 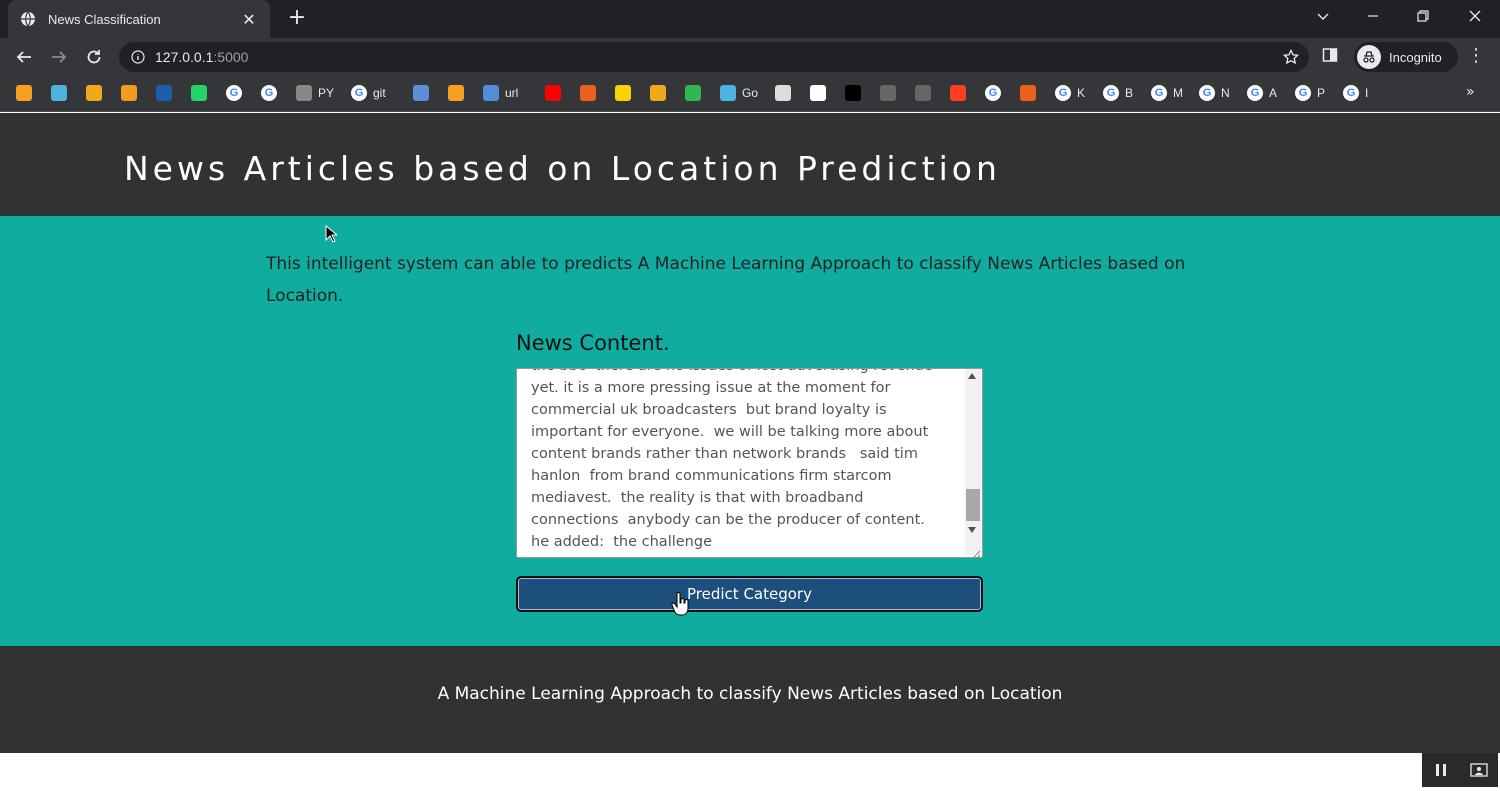 What do you see at coordinates (1273, 93) in the screenshot?
I see `bookmark-label: A` at bounding box center [1273, 93].